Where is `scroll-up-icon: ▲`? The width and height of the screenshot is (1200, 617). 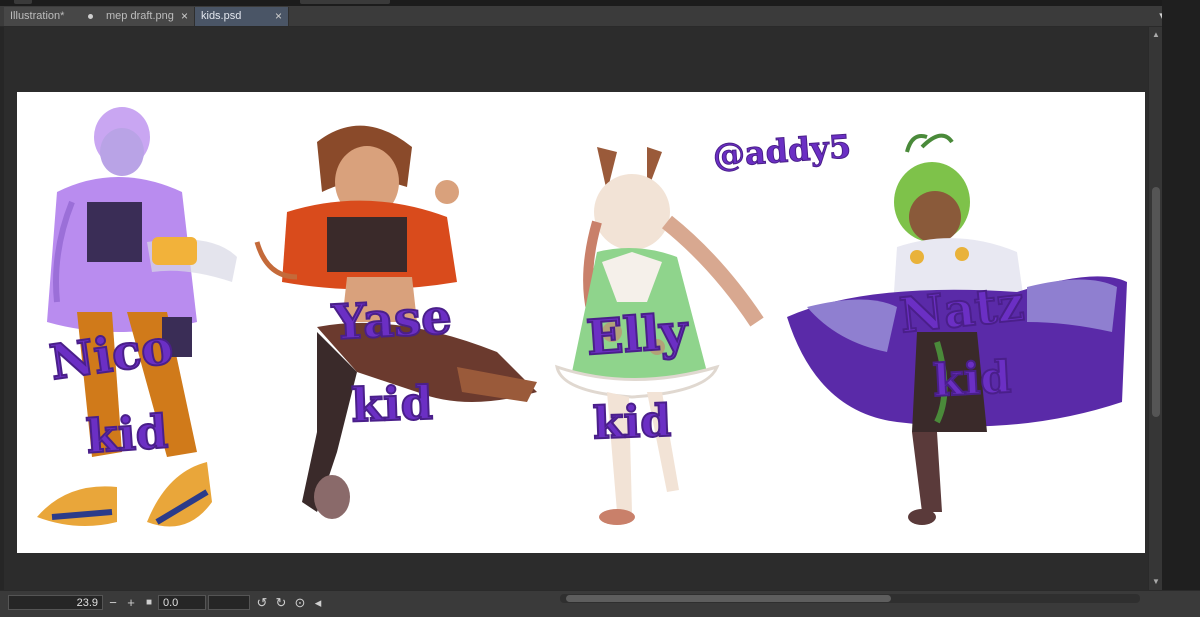
scroll-up-icon: ▲ is located at coordinates (1156, 35).